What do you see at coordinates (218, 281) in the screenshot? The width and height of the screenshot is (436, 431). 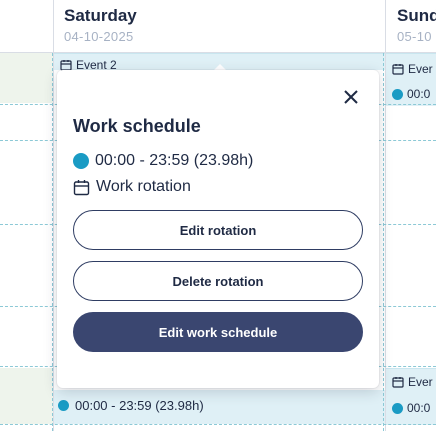 I see `delete-rotation-button: Delete rotation` at bounding box center [218, 281].